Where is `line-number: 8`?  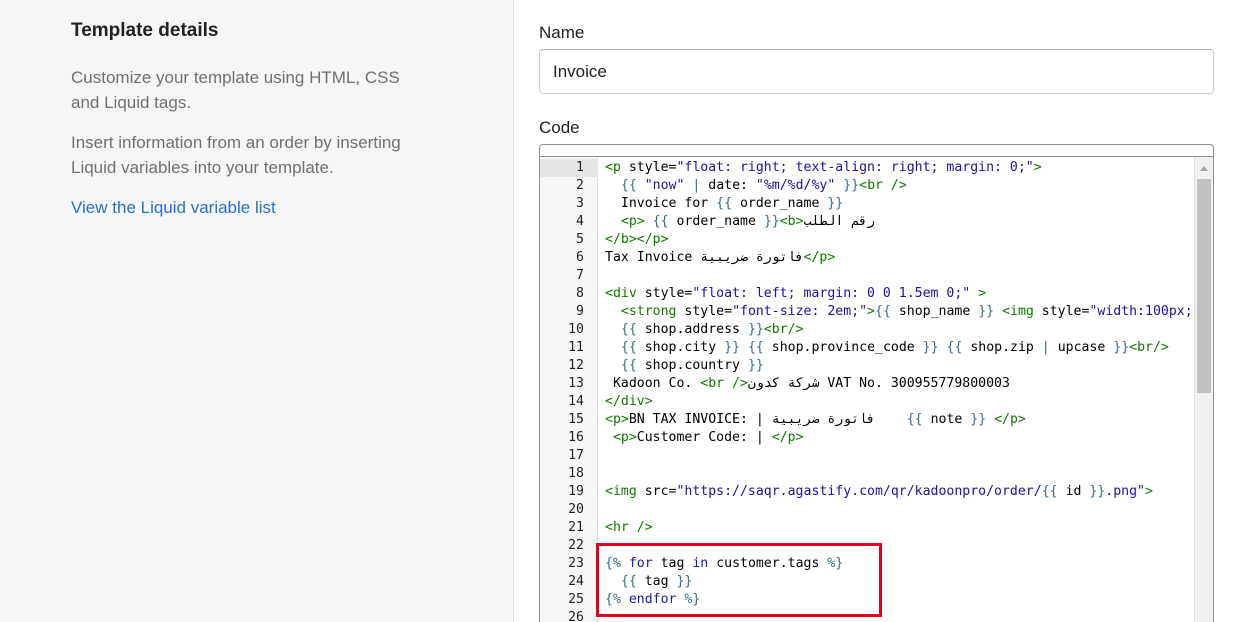
line-number: 8 is located at coordinates (580, 293).